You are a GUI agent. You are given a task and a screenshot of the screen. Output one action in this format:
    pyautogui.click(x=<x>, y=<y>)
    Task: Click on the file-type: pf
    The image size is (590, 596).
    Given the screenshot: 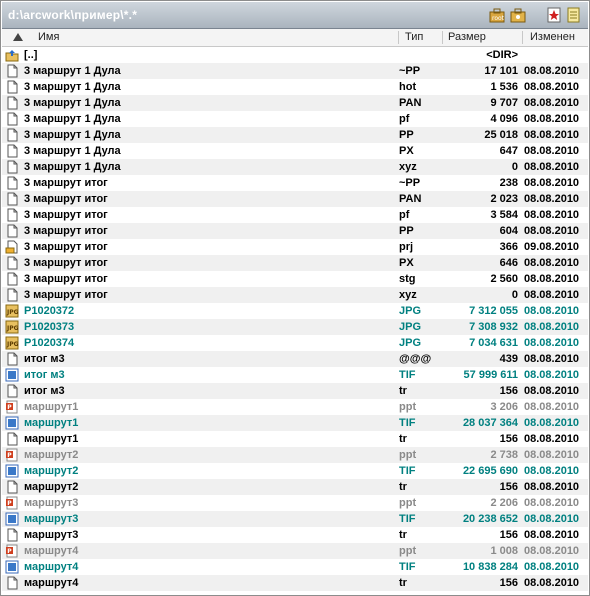 What is the action you would take?
    pyautogui.click(x=404, y=215)
    